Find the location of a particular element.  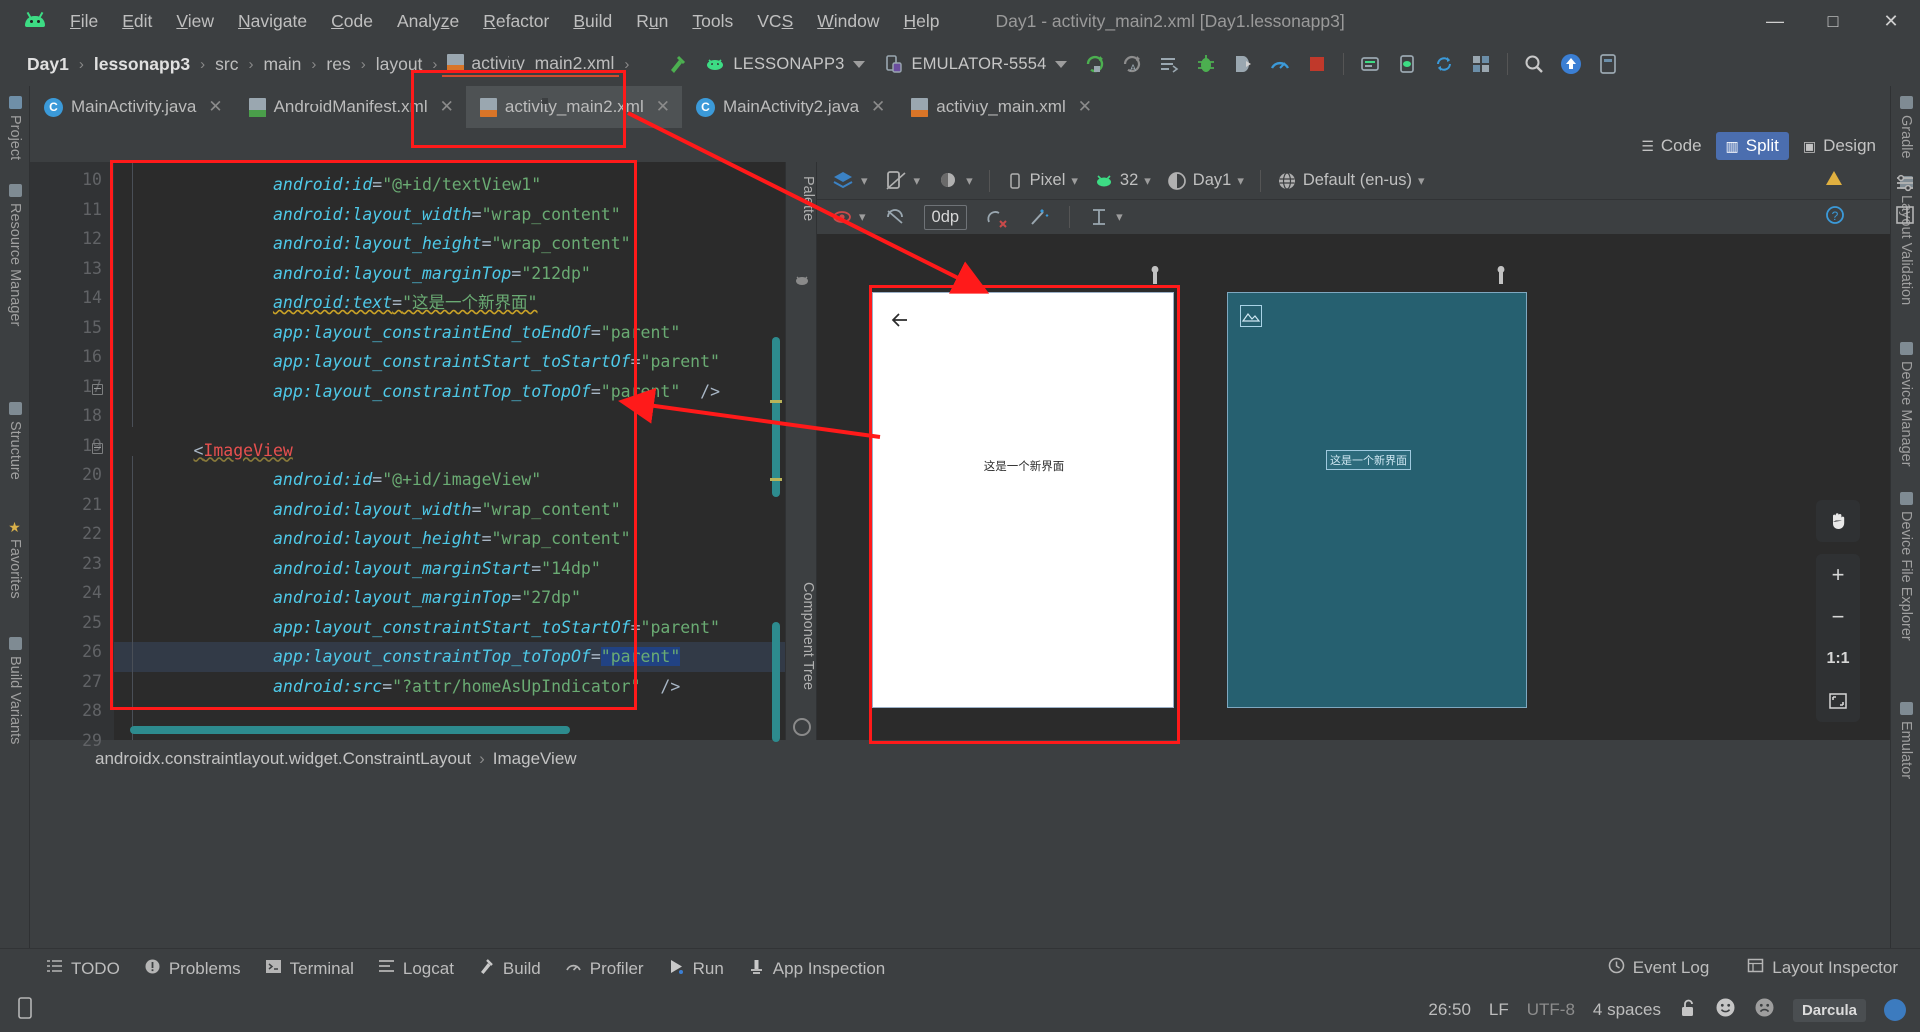

code-line: android:id="@+id/textView1" is located at coordinates (449, 185).